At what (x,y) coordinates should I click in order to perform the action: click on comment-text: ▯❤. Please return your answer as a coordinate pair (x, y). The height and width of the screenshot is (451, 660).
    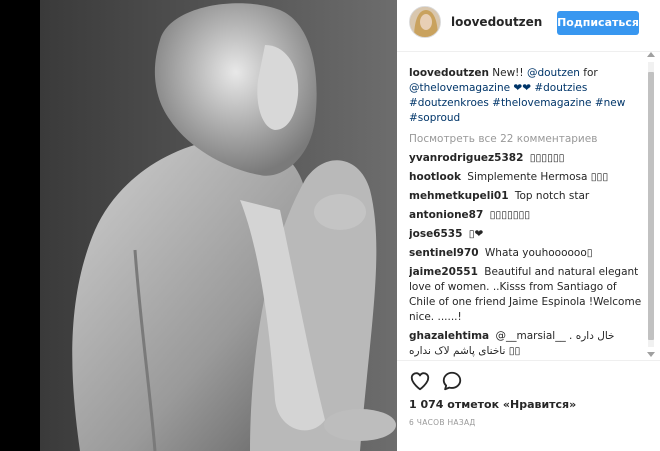
    Looking at the image, I should click on (476, 234).